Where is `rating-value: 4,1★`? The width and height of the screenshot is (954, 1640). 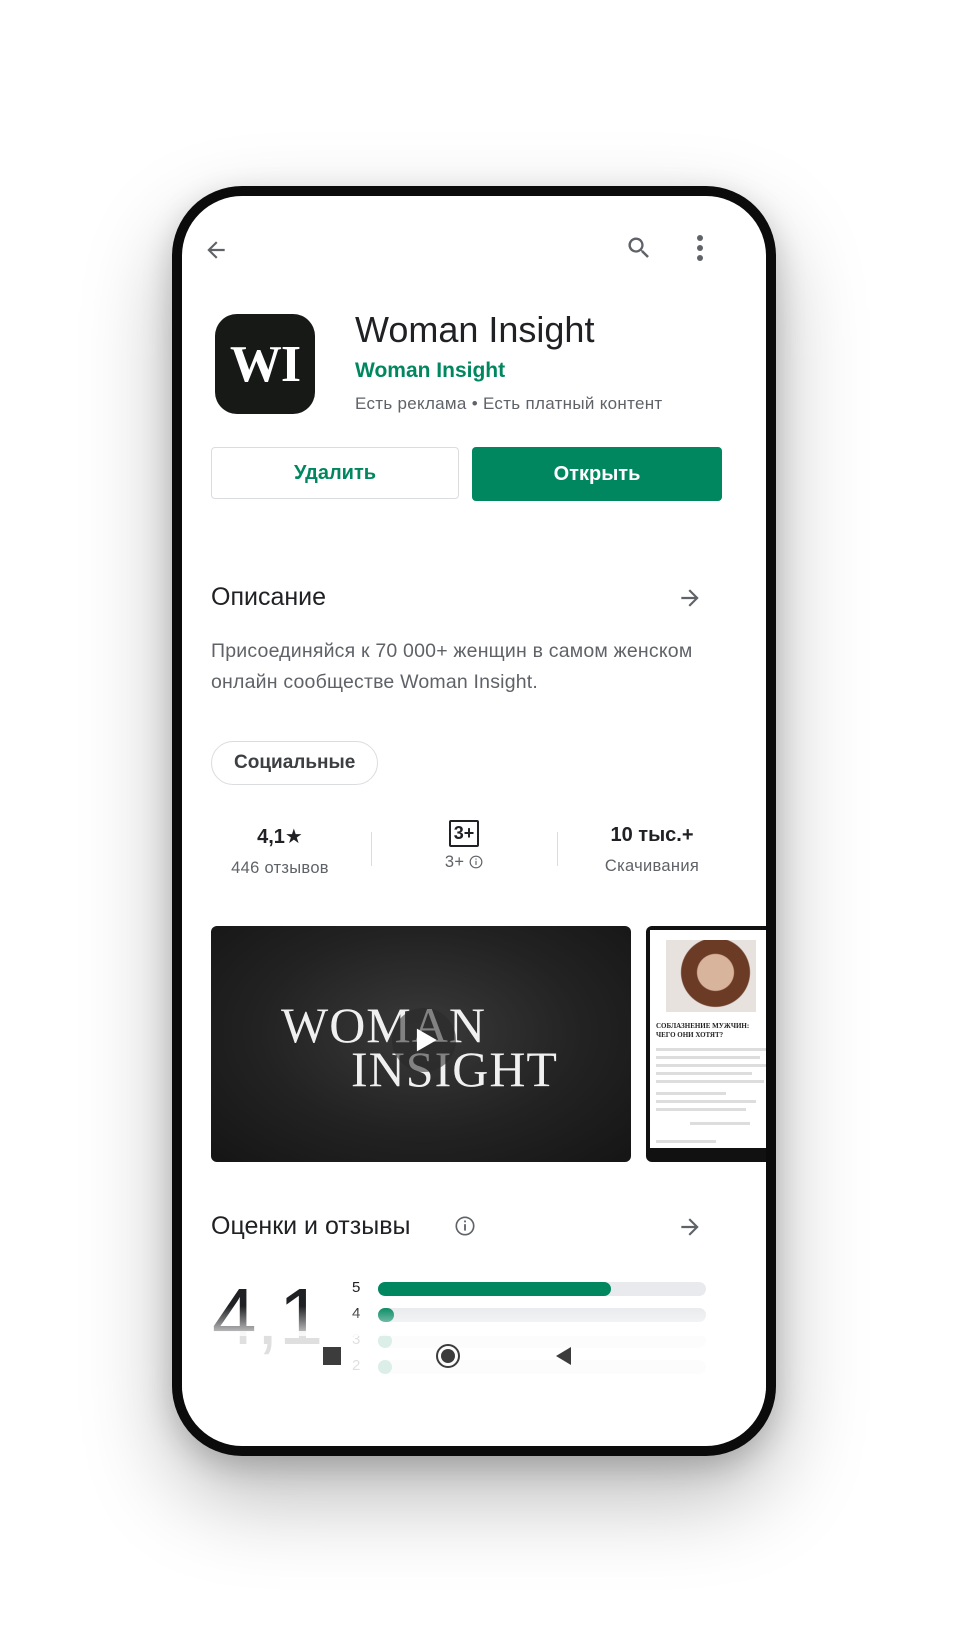 rating-value: 4,1★ is located at coordinates (280, 837).